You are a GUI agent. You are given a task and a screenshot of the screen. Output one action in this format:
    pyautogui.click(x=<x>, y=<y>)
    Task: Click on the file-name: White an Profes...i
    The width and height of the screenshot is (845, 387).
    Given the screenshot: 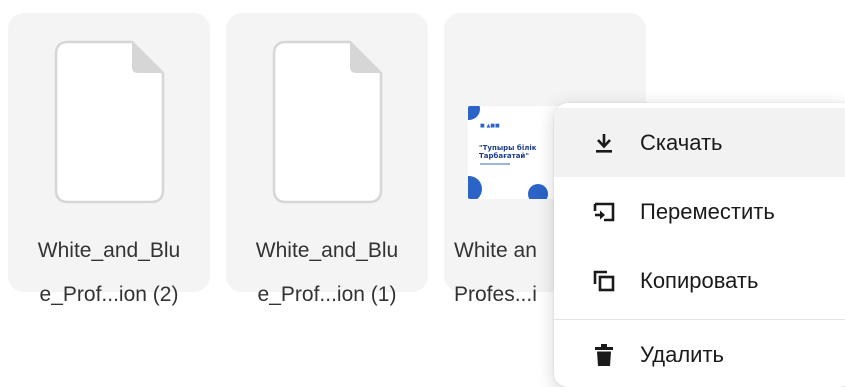 What is the action you would take?
    pyautogui.click(x=495, y=273)
    